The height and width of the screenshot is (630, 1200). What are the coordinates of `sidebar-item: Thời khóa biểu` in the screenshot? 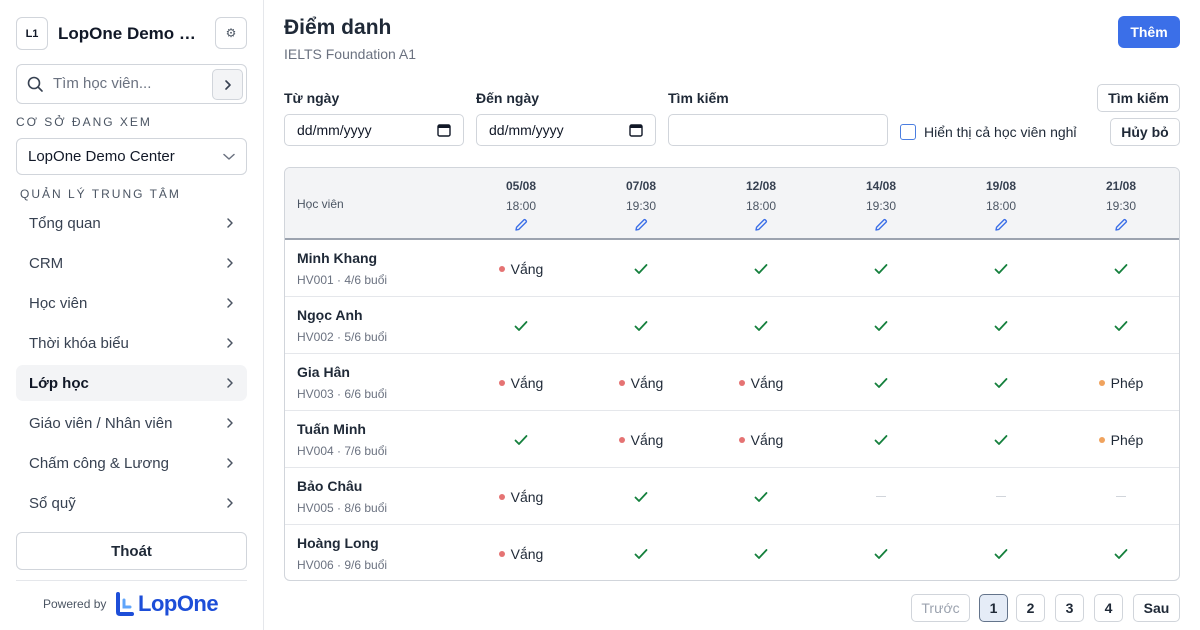 It's located at (131, 343).